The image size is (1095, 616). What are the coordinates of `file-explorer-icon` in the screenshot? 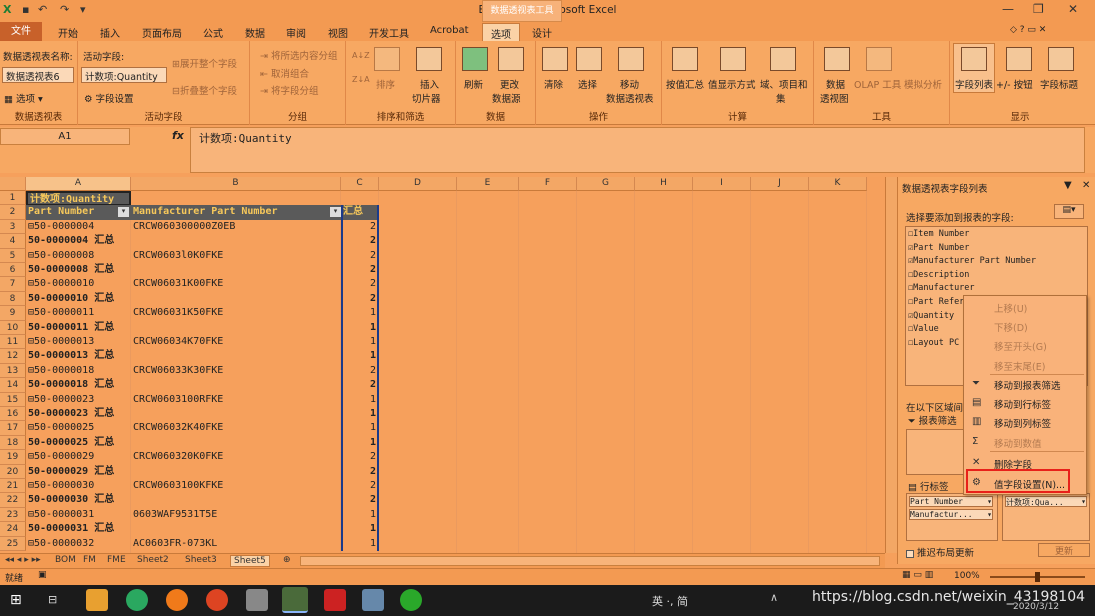 It's located at (97, 600).